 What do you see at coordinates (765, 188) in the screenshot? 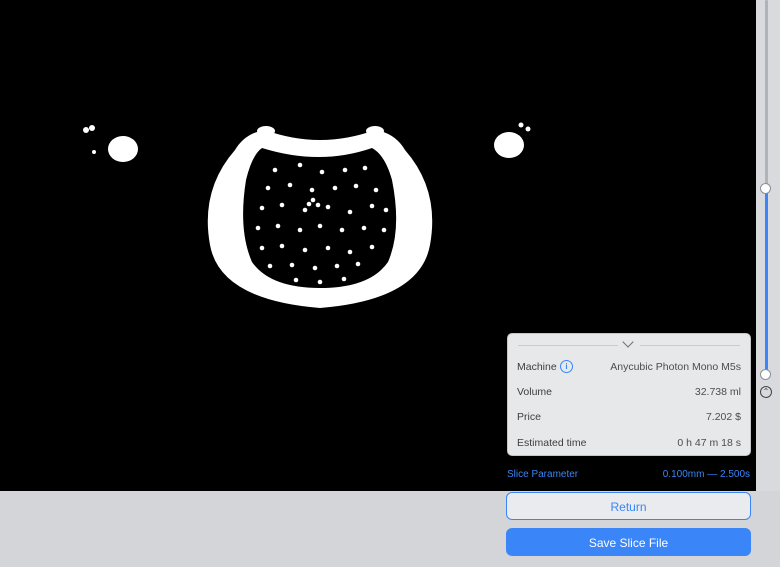
I see `slider-handle-top` at bounding box center [765, 188].